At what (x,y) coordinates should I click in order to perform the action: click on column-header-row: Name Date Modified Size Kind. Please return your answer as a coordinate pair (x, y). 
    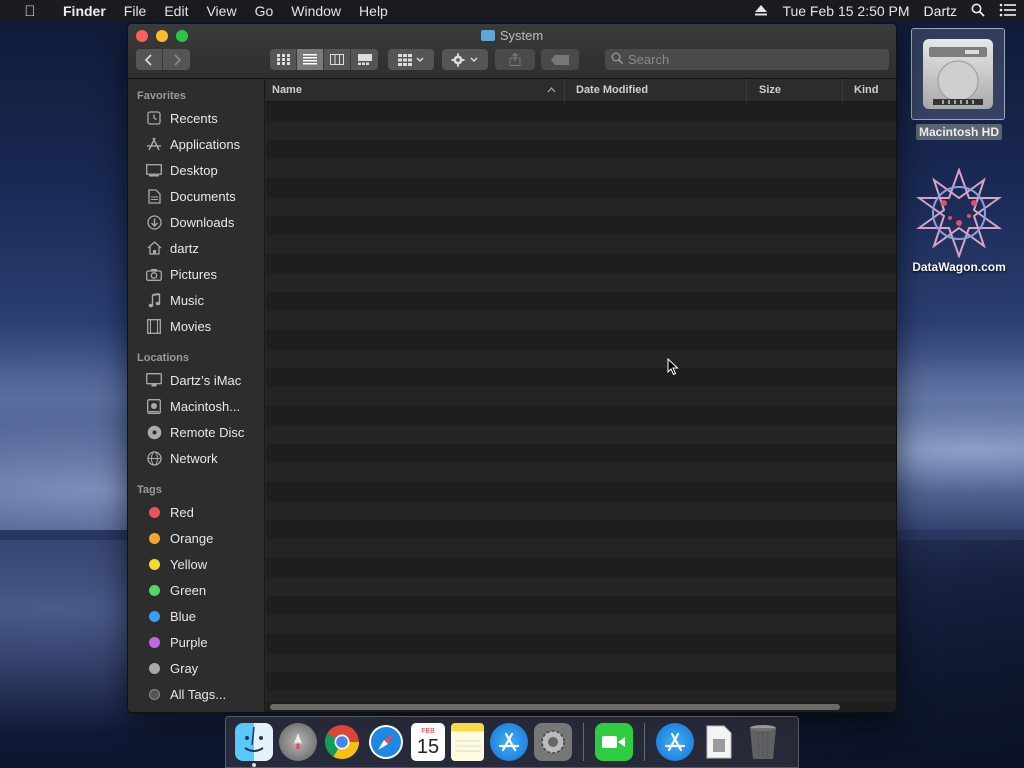
    Looking at the image, I should click on (581, 90).